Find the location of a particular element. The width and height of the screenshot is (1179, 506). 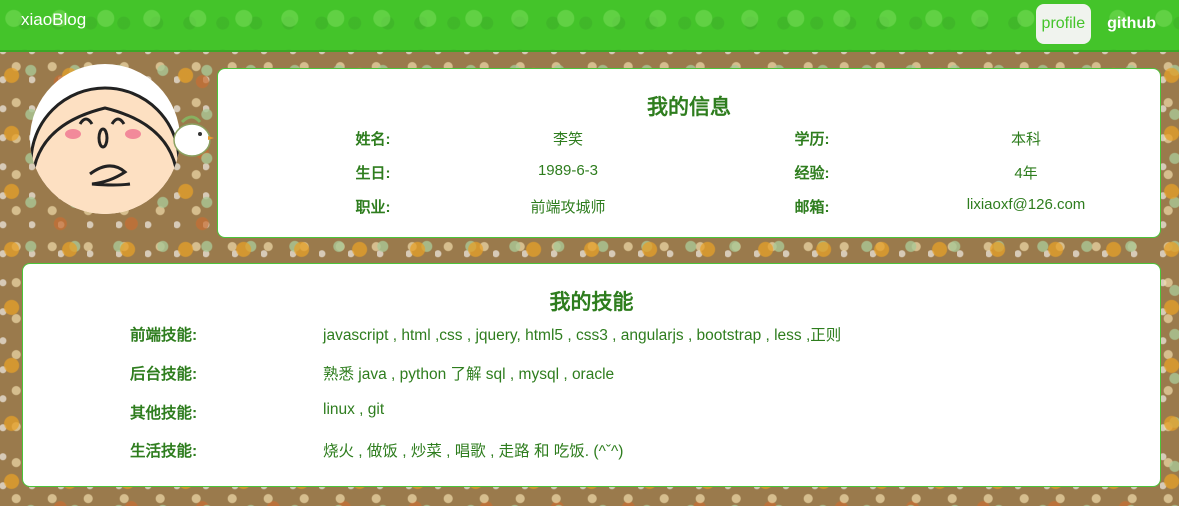

top-navbar: xiaoBlog profile github is located at coordinates (589, 26).